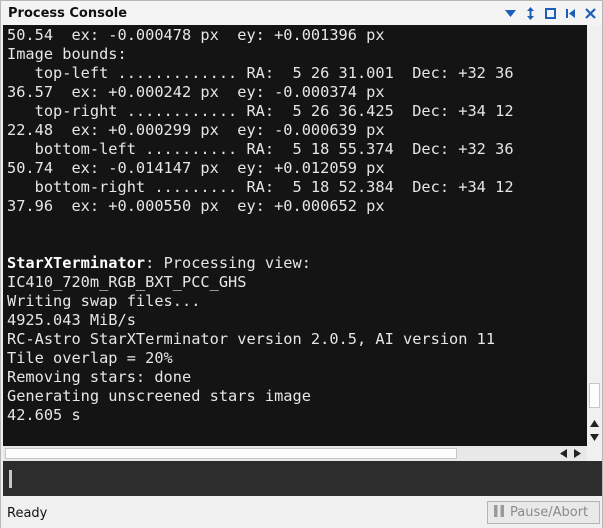 This screenshot has width=603, height=528. I want to click on scroll-left-icon, so click(563, 453).